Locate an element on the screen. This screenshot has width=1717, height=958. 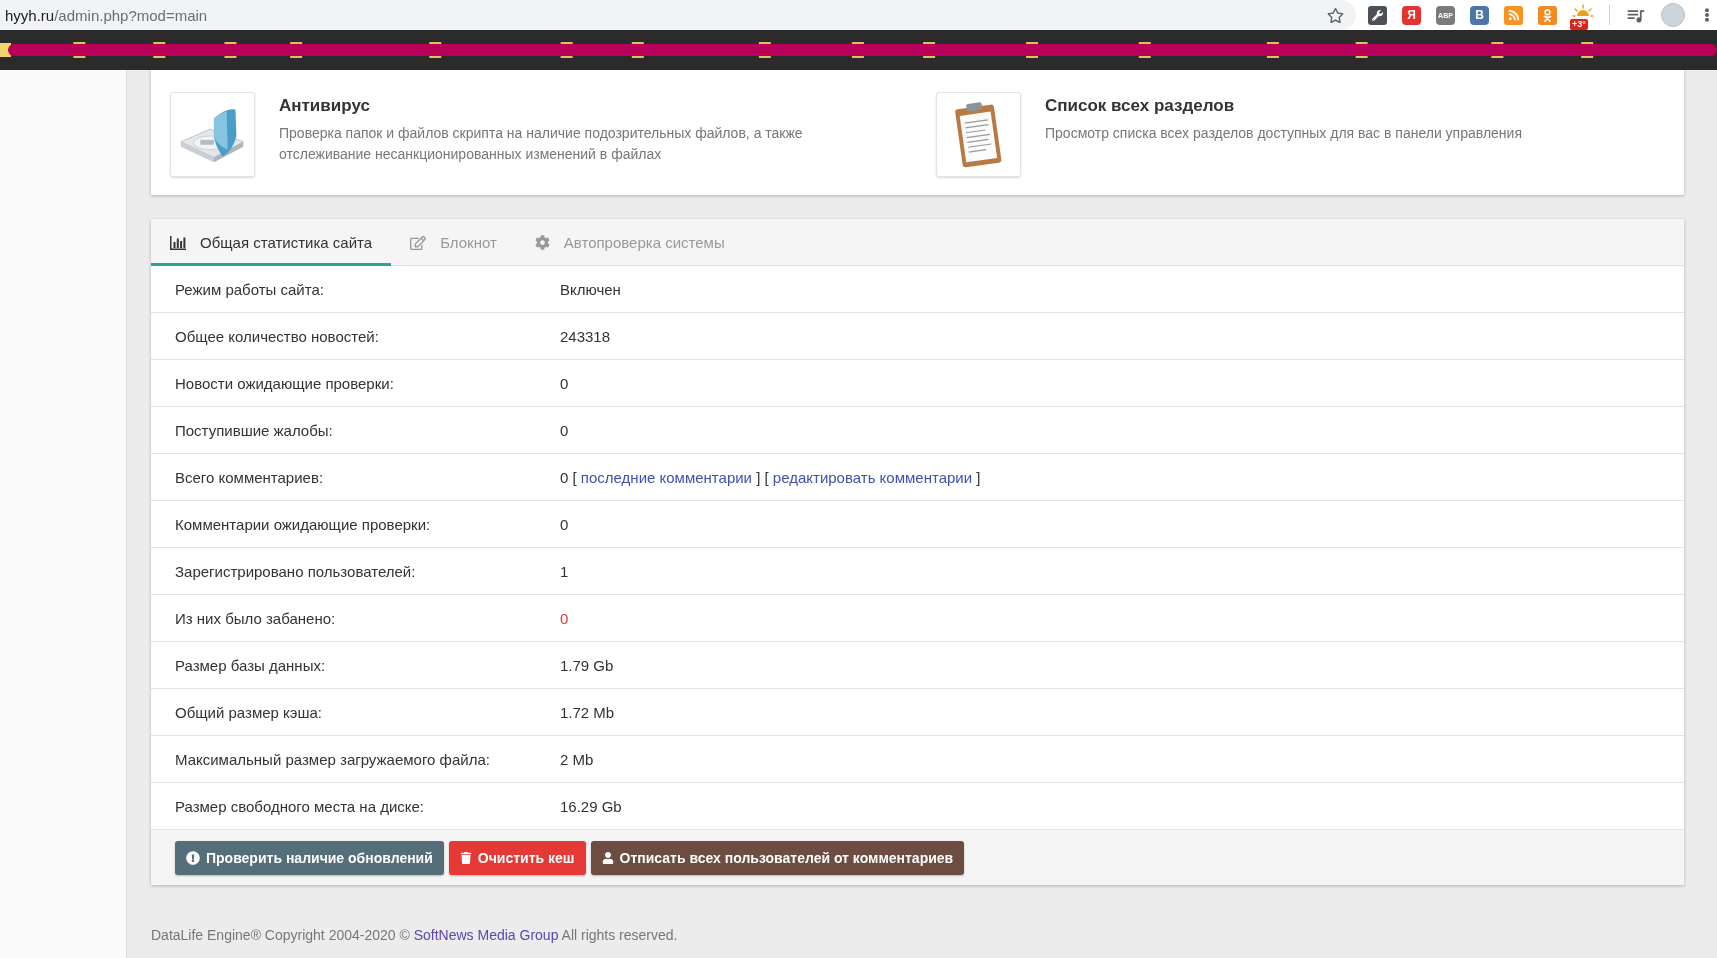
temperature-badge: +3° is located at coordinates (1579, 24).